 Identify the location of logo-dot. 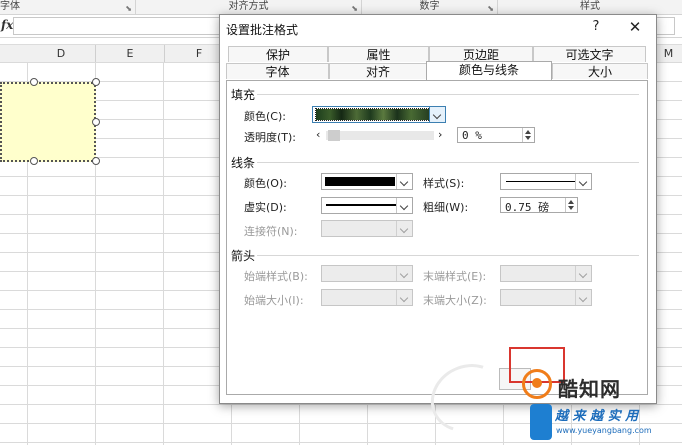
(537, 383).